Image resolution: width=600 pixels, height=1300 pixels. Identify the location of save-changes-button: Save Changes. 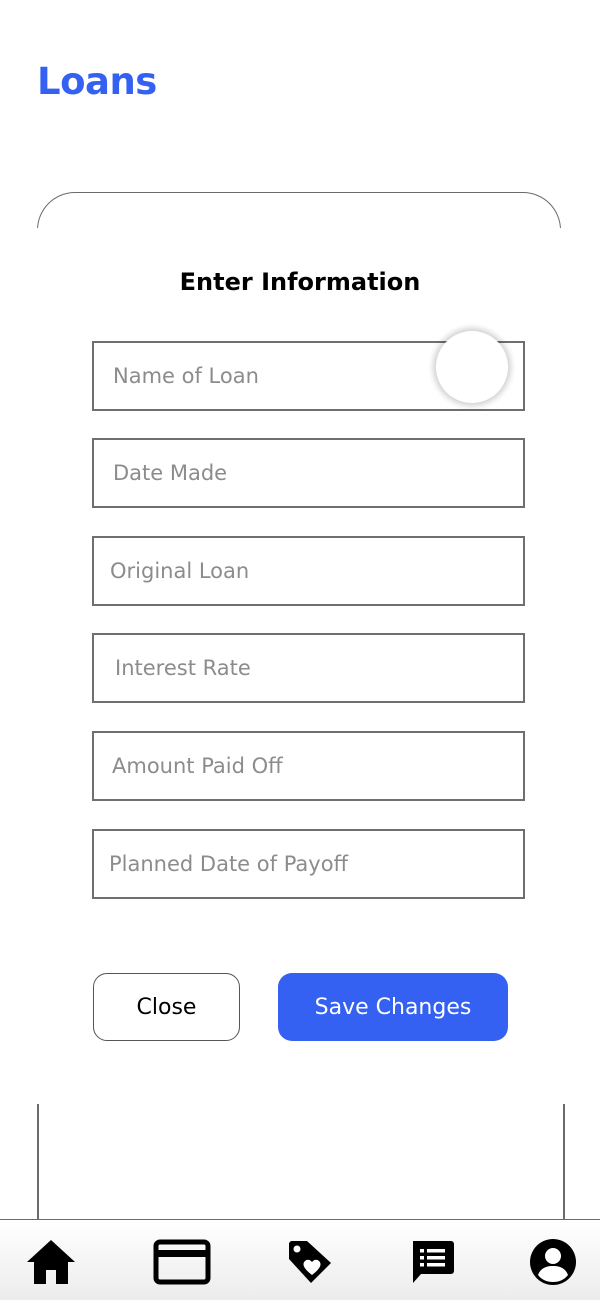
(393, 1007).